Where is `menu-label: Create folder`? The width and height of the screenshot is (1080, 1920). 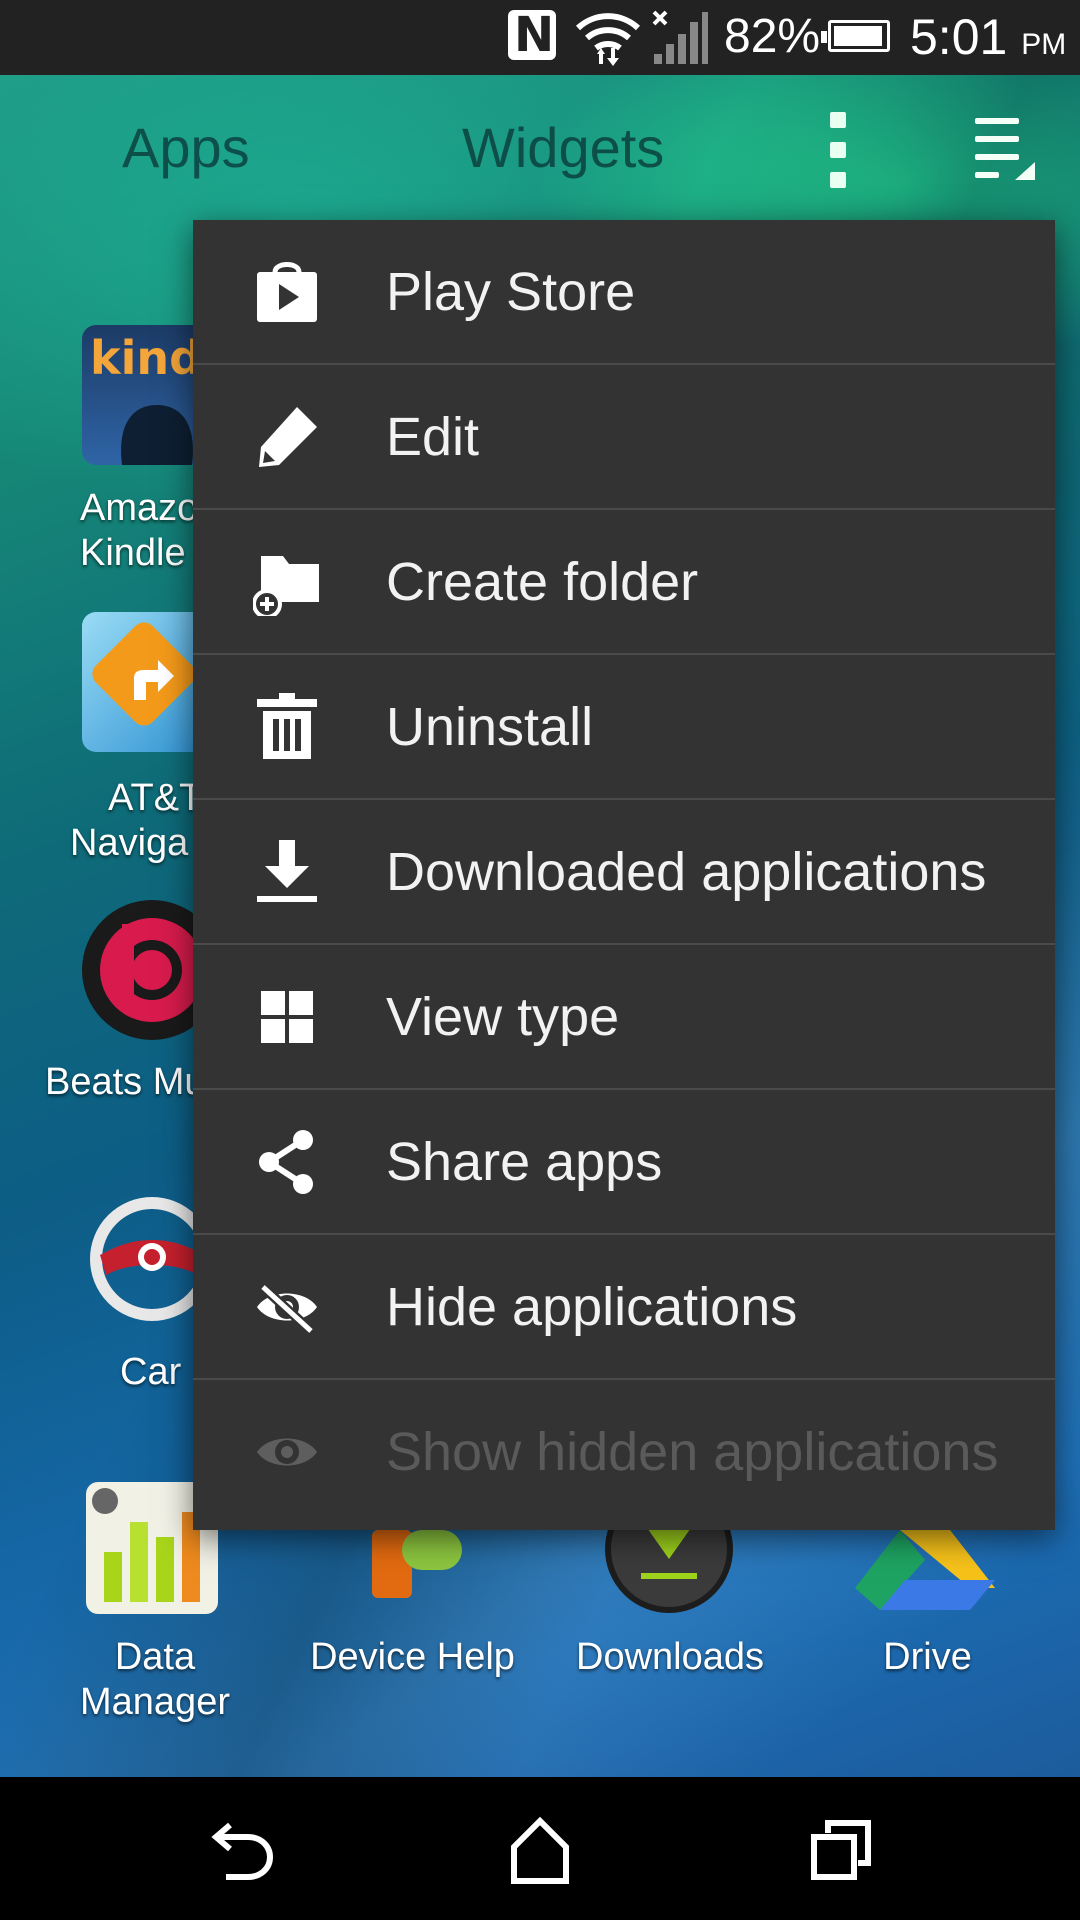
menu-label: Create folder is located at coordinates (542, 582).